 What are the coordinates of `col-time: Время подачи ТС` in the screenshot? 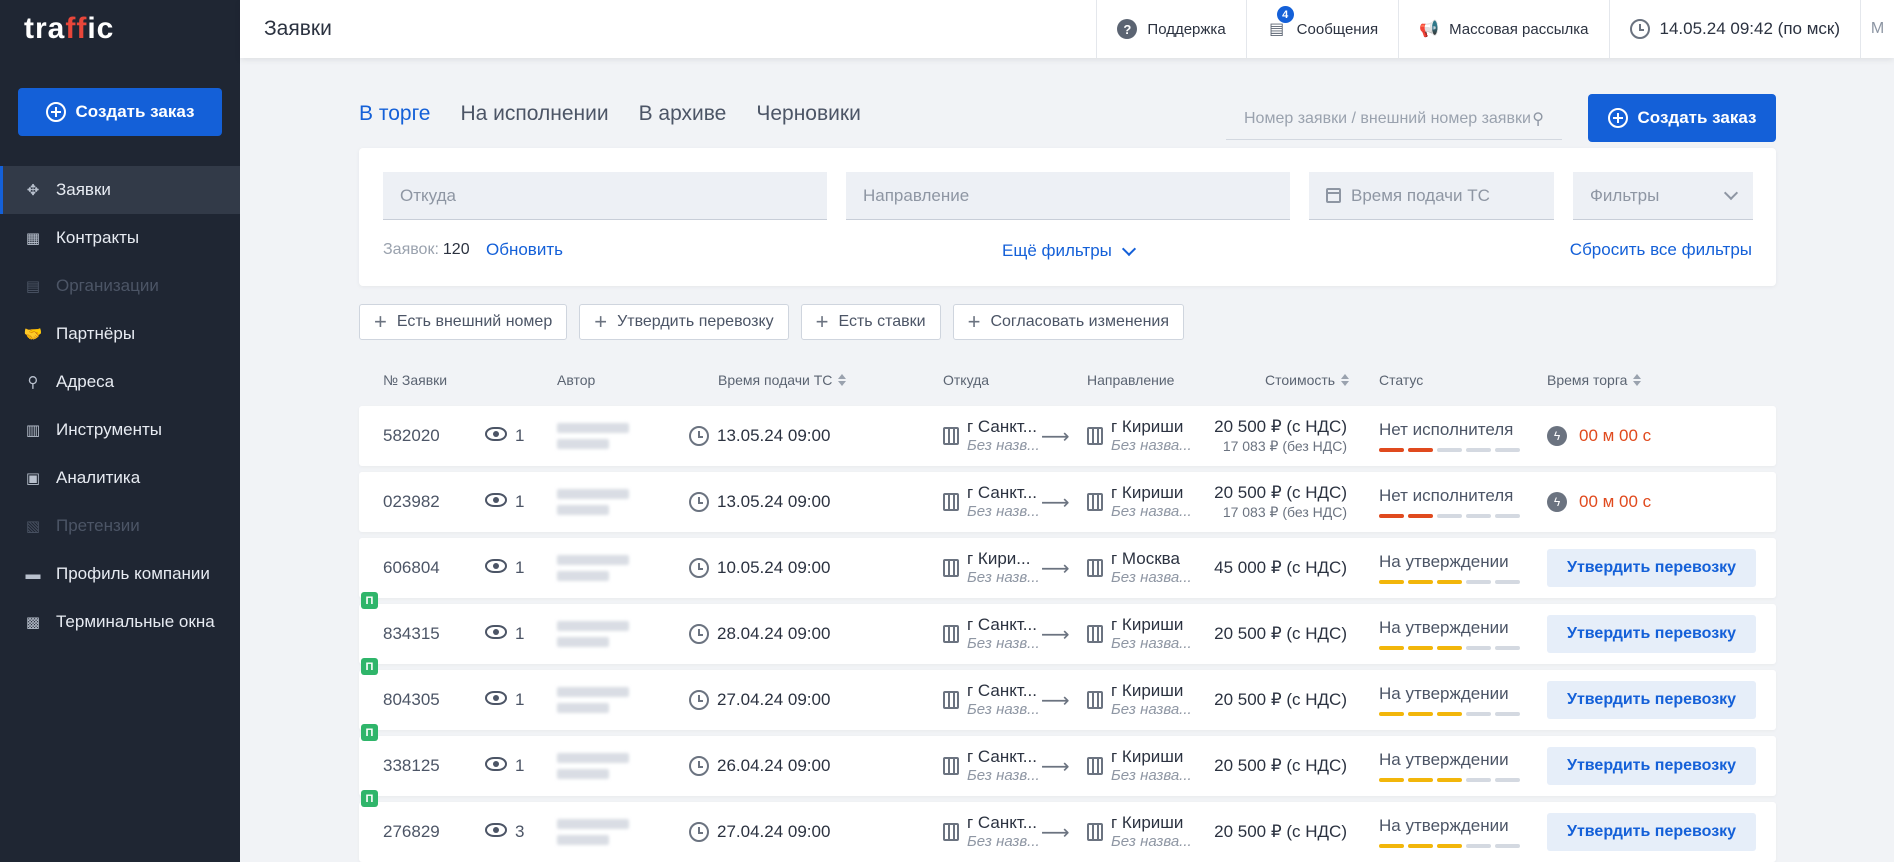 It's located at (782, 380).